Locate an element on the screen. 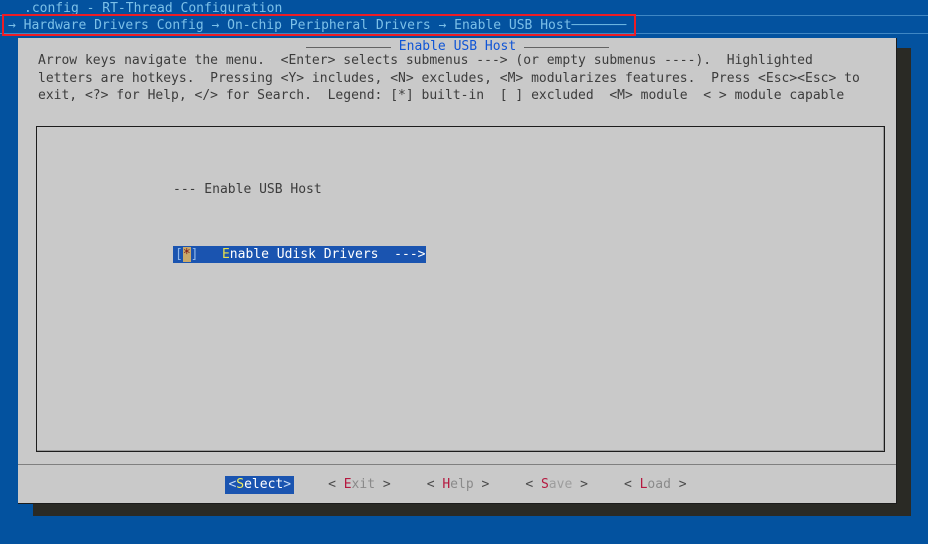 This screenshot has height=544, width=928. select-button-hotkey: S is located at coordinates (240, 484).